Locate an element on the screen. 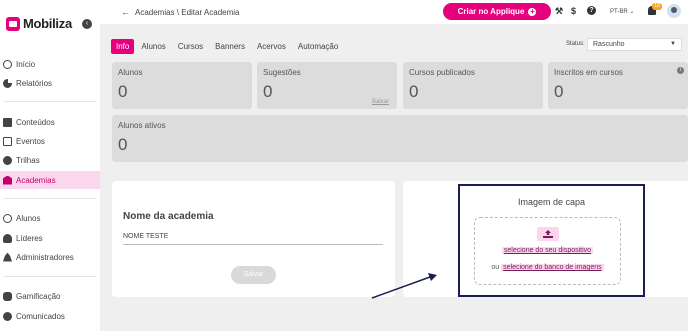 This screenshot has height=331, width=688. stat-card-alunos: Alunos 0 is located at coordinates (182, 85).